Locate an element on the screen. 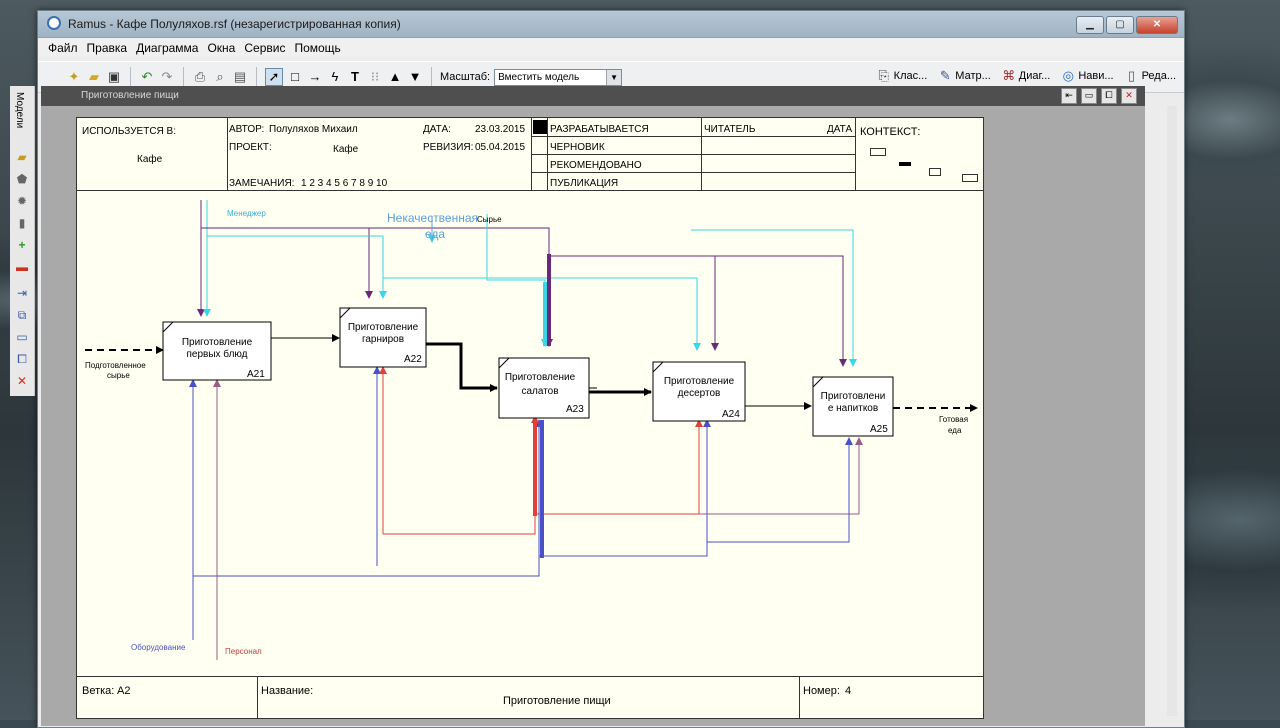 This screenshot has width=1280, height=728. models-tab: Модели is located at coordinates (19, 110).